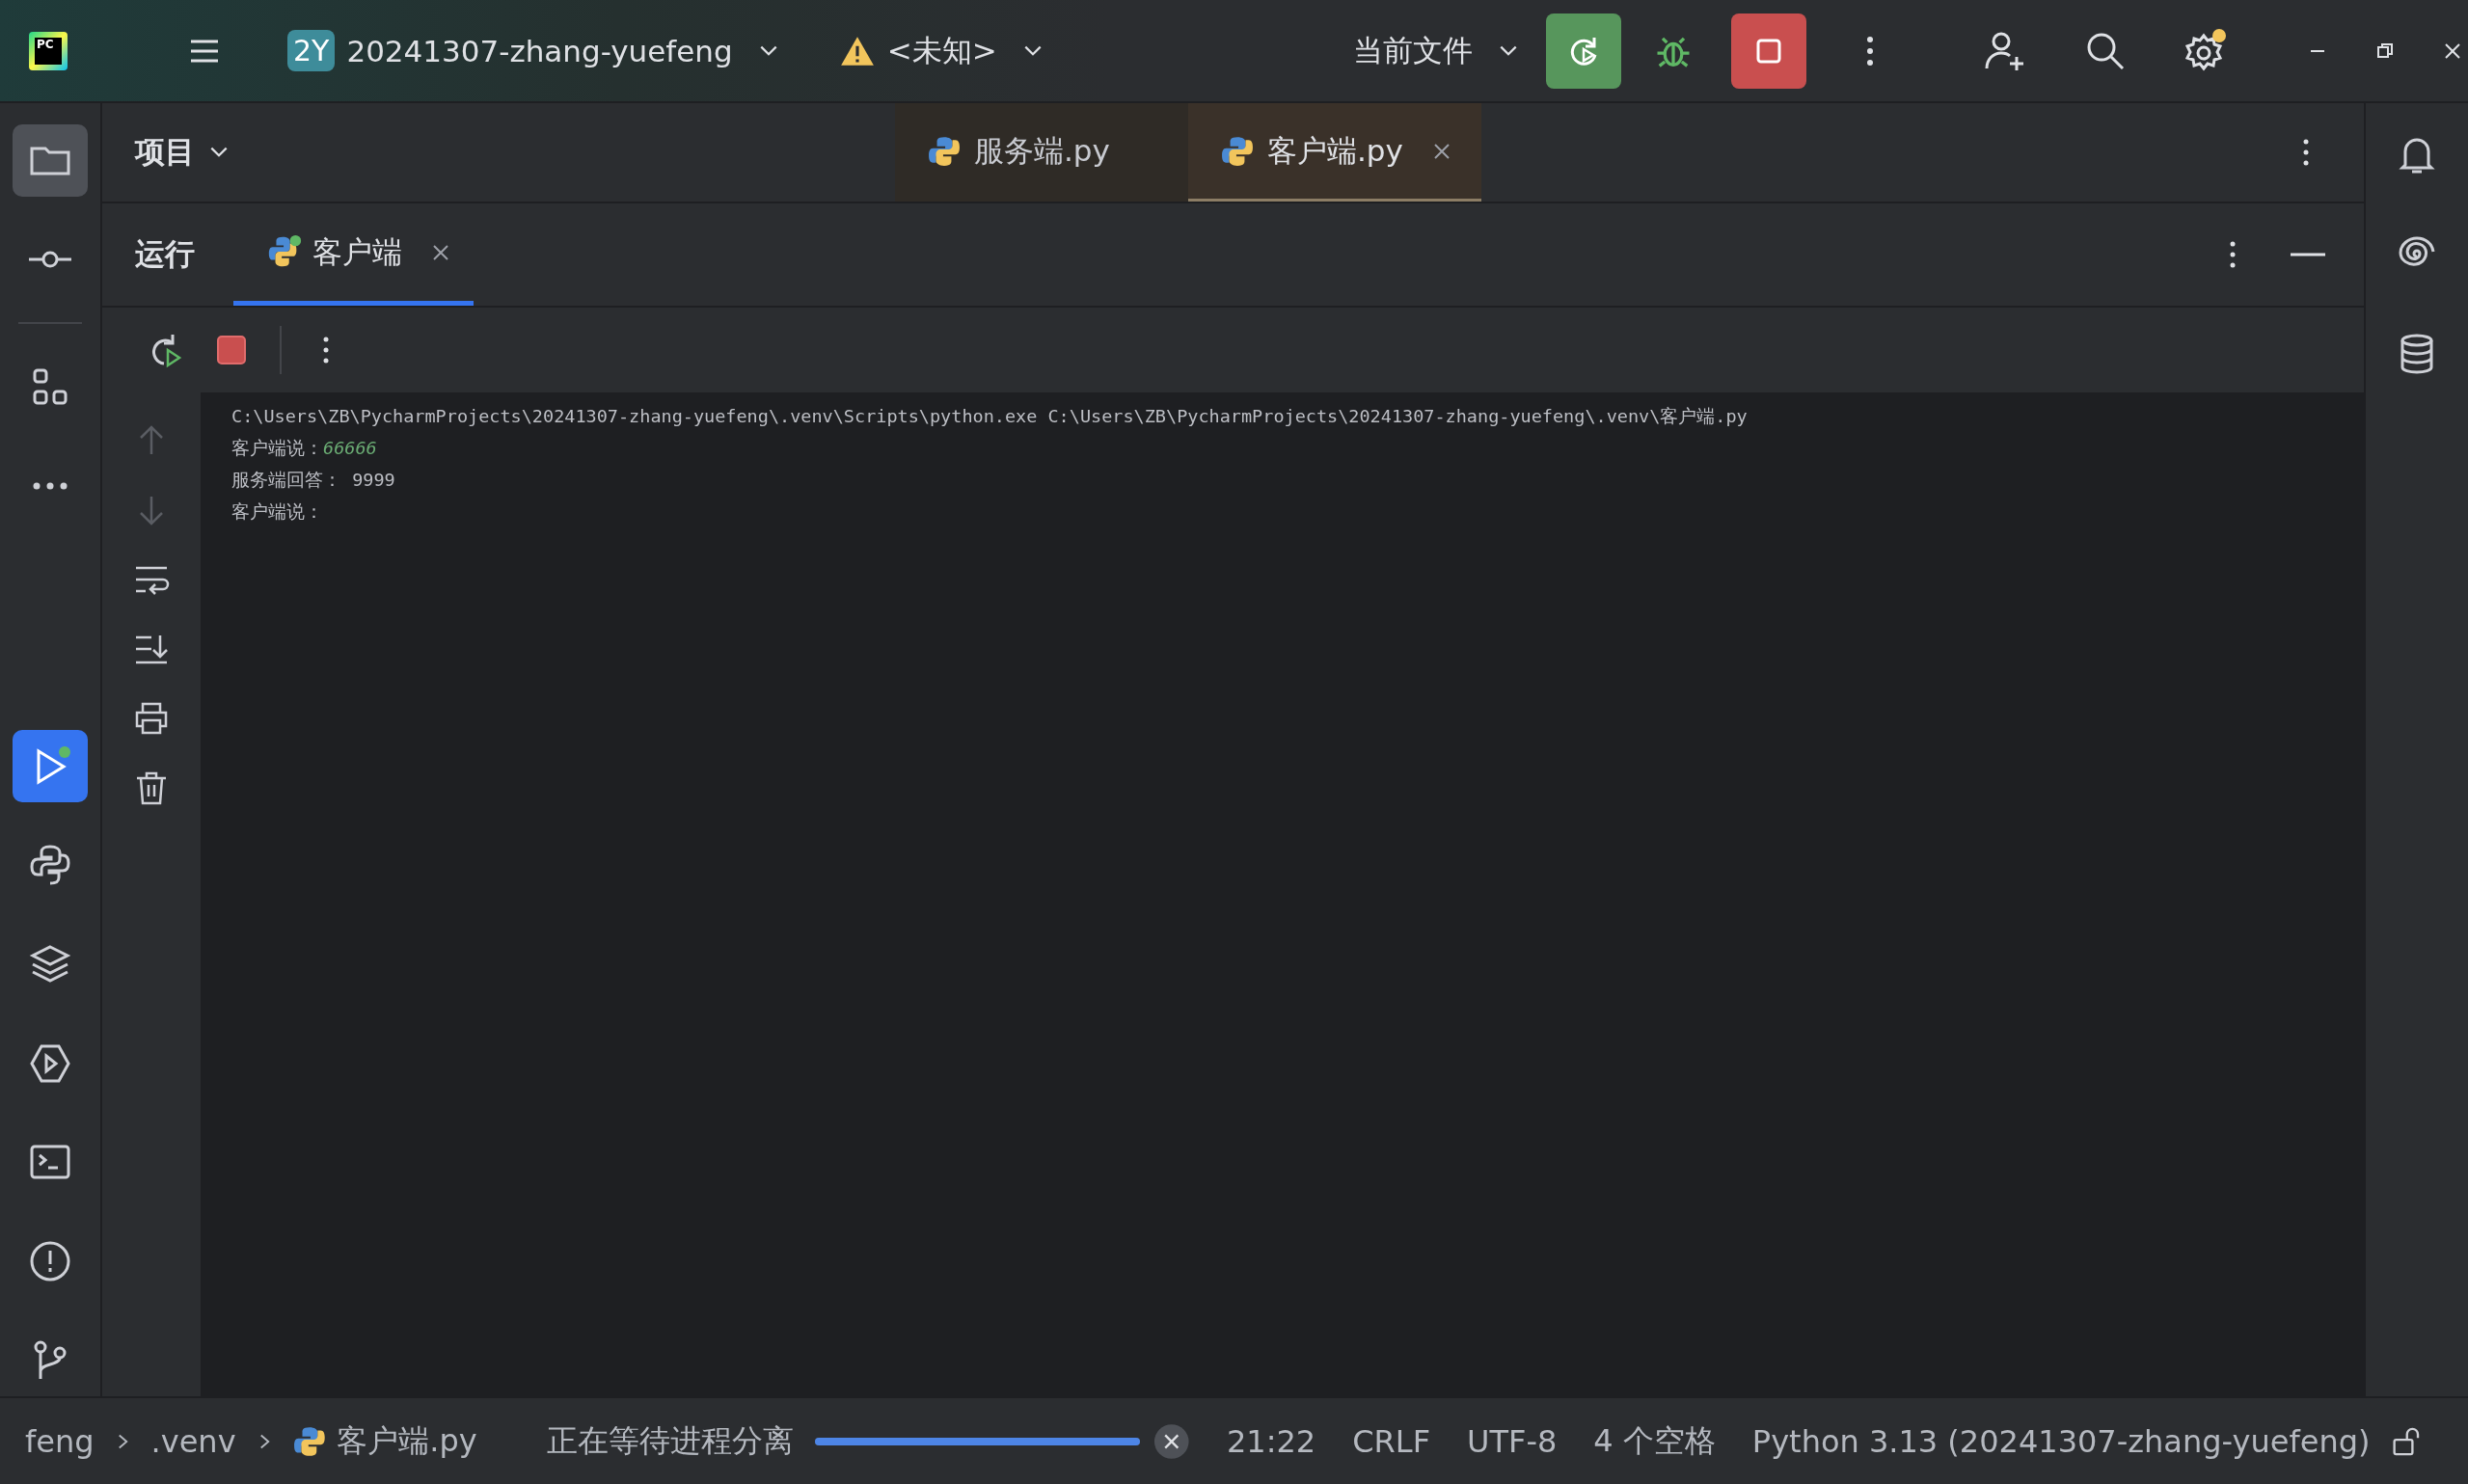 This screenshot has width=2468, height=1484. Describe the element at coordinates (277, 448) in the screenshot. I see `console-prompt: 客户端说：` at that location.